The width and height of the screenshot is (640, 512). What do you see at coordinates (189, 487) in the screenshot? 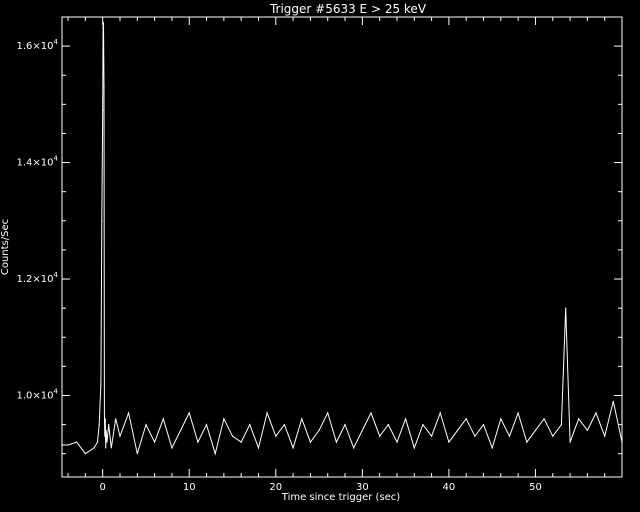
I see `x-tick-label: 10` at bounding box center [189, 487].